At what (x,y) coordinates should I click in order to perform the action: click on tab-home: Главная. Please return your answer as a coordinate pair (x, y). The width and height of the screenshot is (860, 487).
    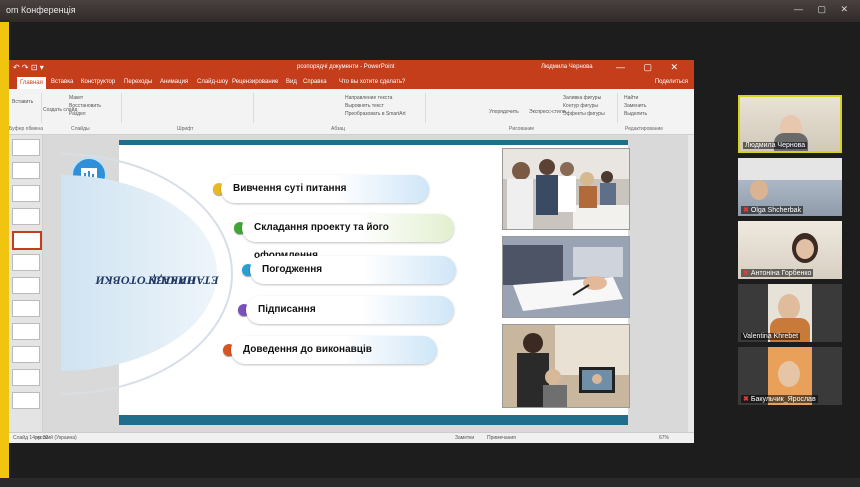
    Looking at the image, I should click on (31, 83).